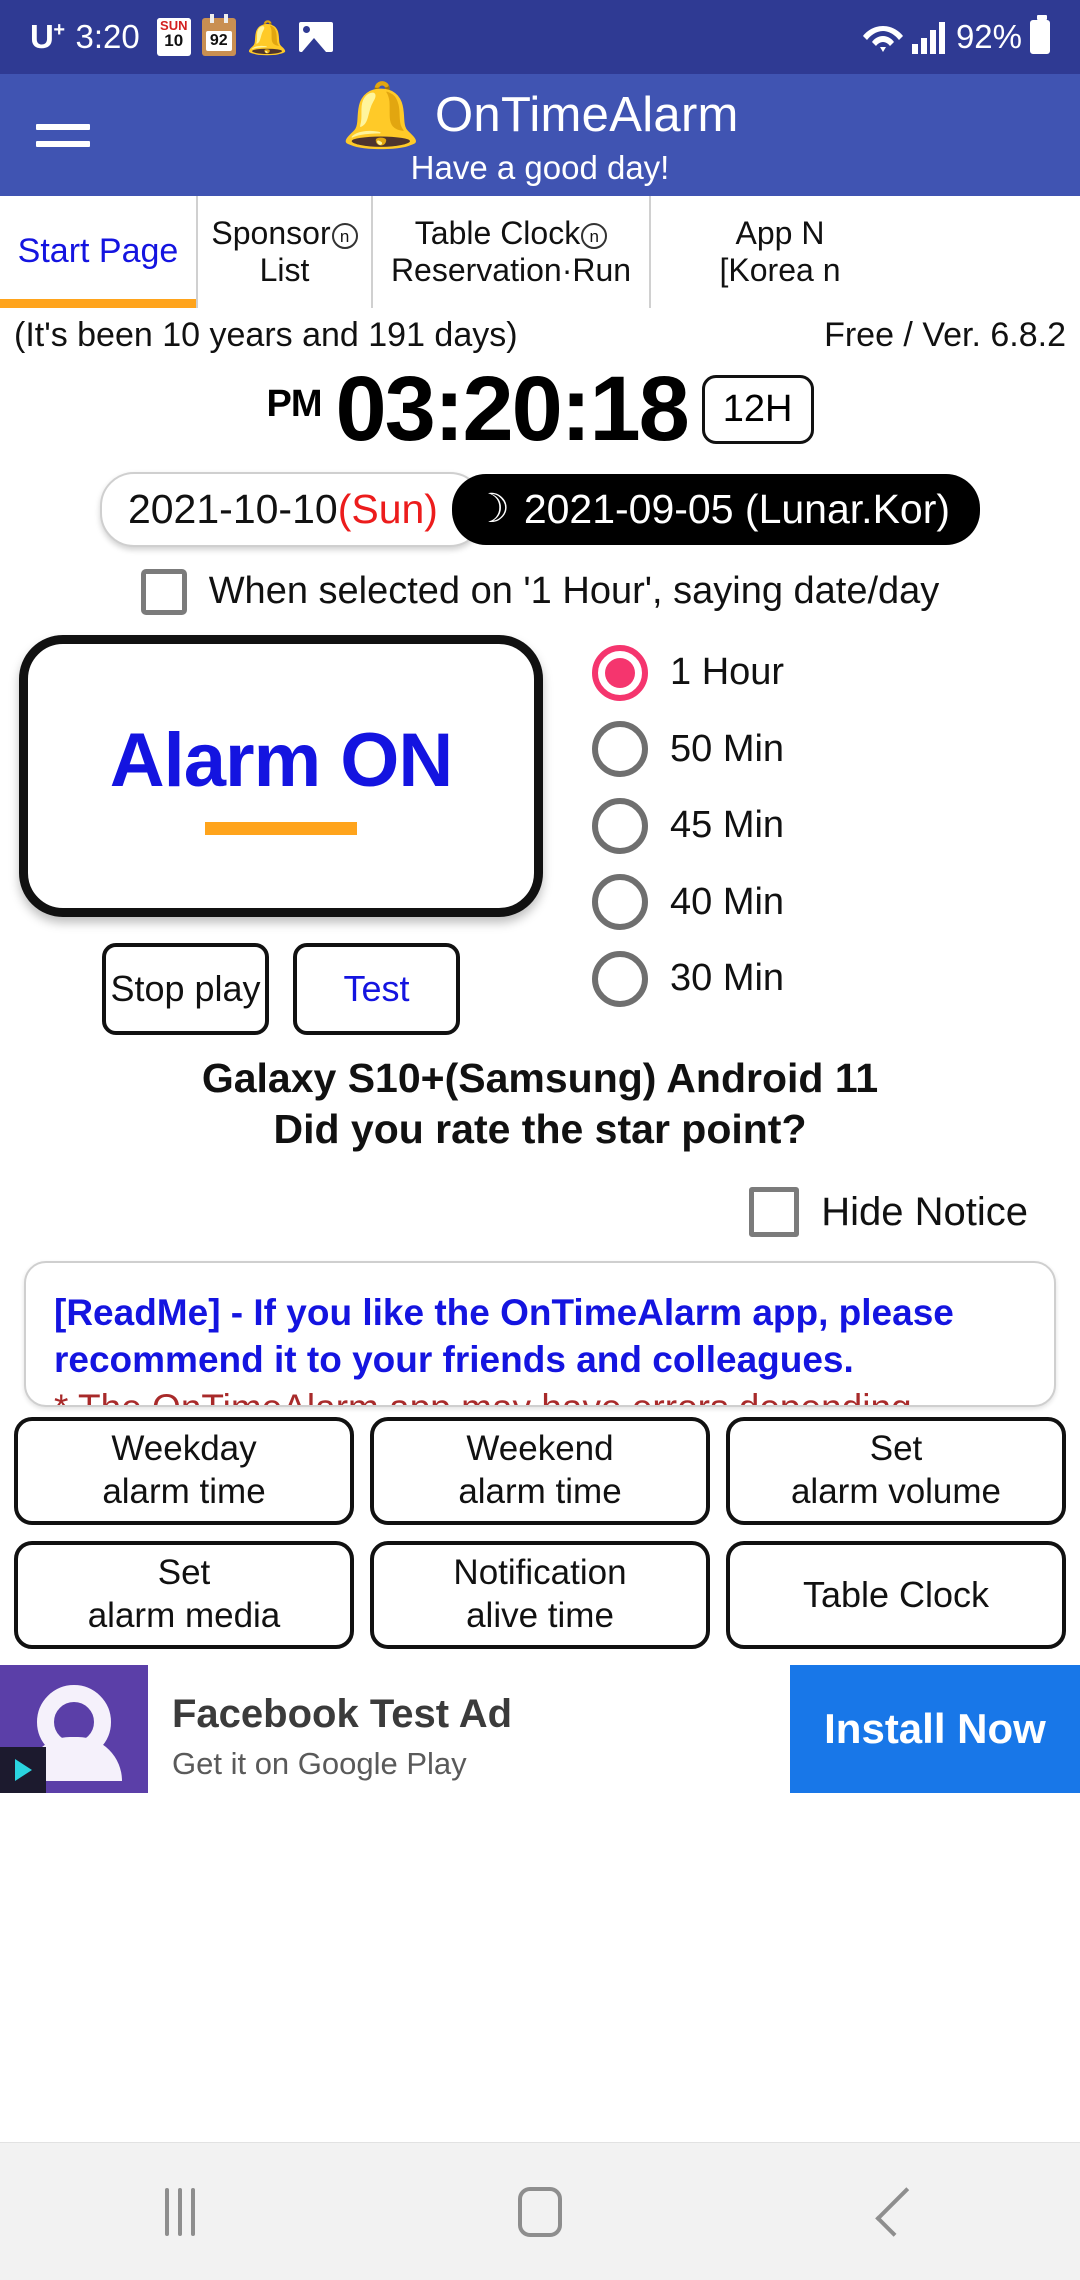 This screenshot has height=2280, width=1080. I want to click on app-title: OnTimeAlarm, so click(586, 115).